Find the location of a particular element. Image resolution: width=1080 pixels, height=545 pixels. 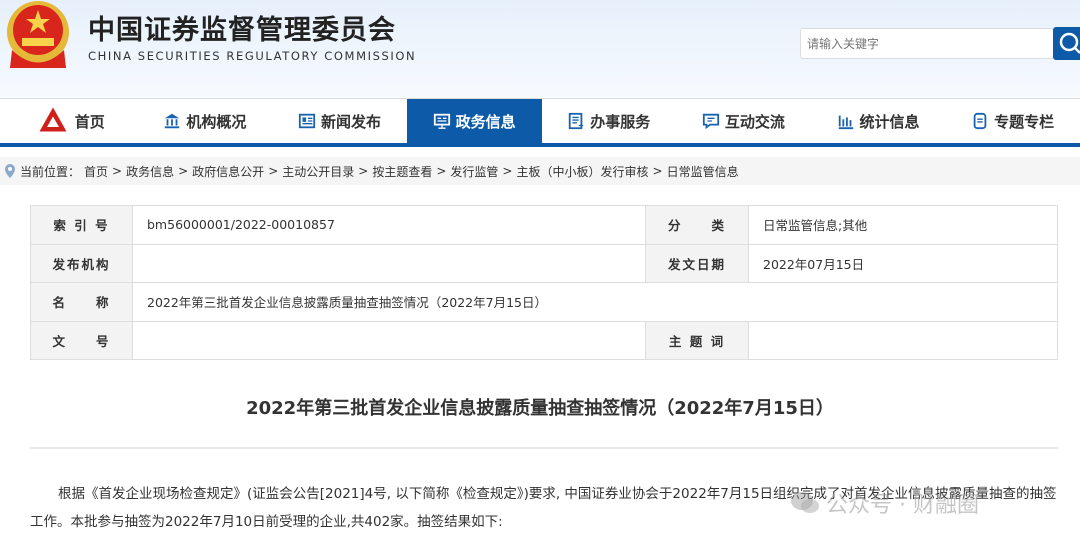

breadcrumb-link: 首页 is located at coordinates (96, 171).